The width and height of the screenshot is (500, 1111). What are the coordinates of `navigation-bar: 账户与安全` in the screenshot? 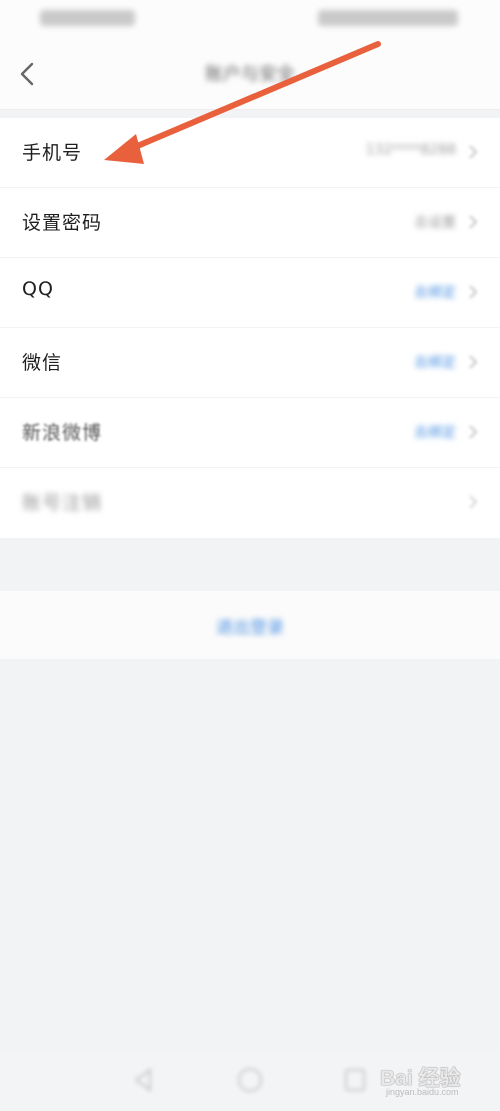 It's located at (250, 74).